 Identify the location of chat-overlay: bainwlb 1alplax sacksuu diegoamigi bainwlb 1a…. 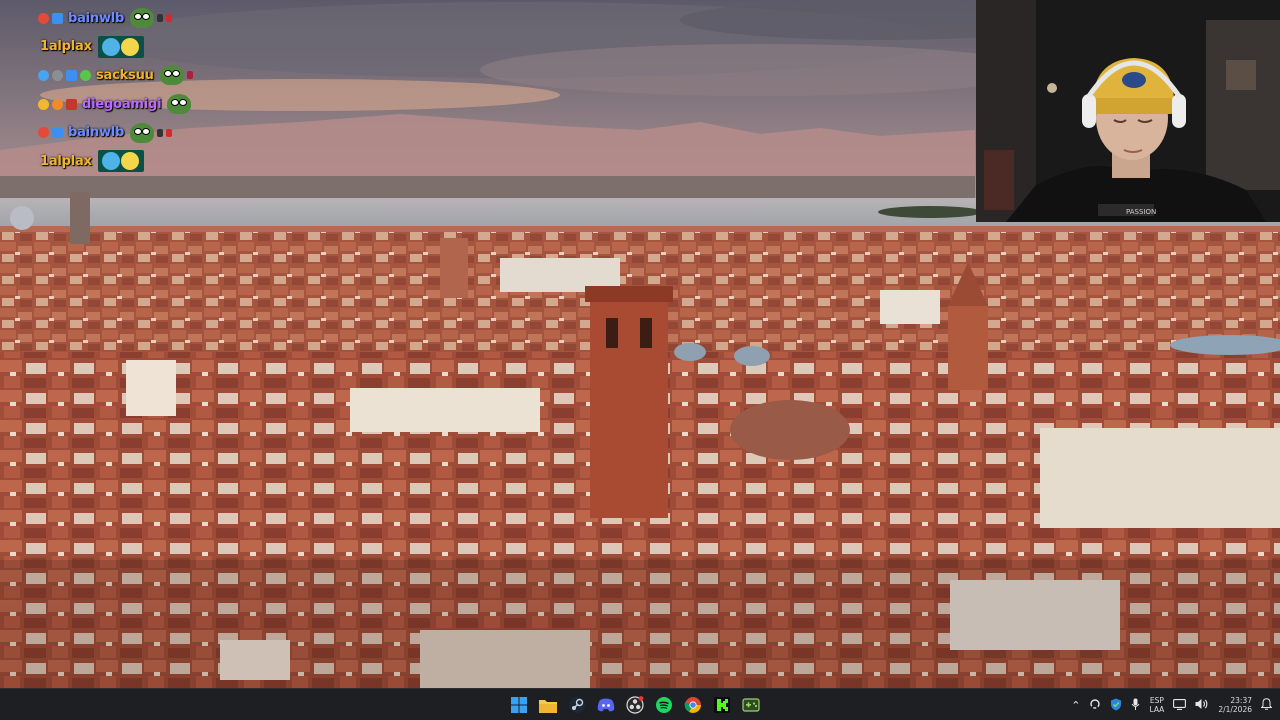
(153, 90).